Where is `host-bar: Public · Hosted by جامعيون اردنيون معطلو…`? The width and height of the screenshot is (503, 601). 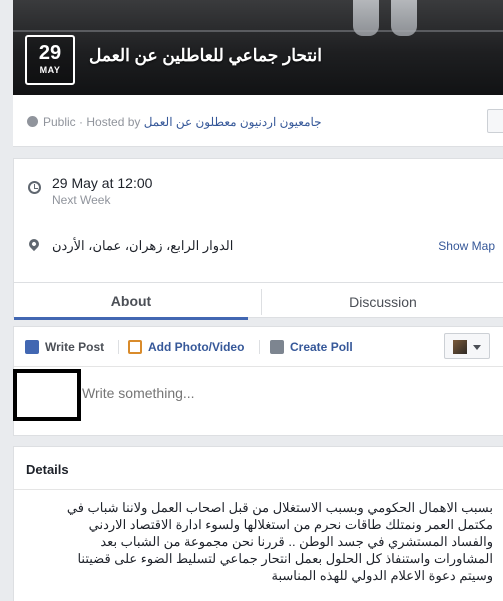 host-bar: Public · Hosted by جامعيون اردنيون معطلو… is located at coordinates (258, 121).